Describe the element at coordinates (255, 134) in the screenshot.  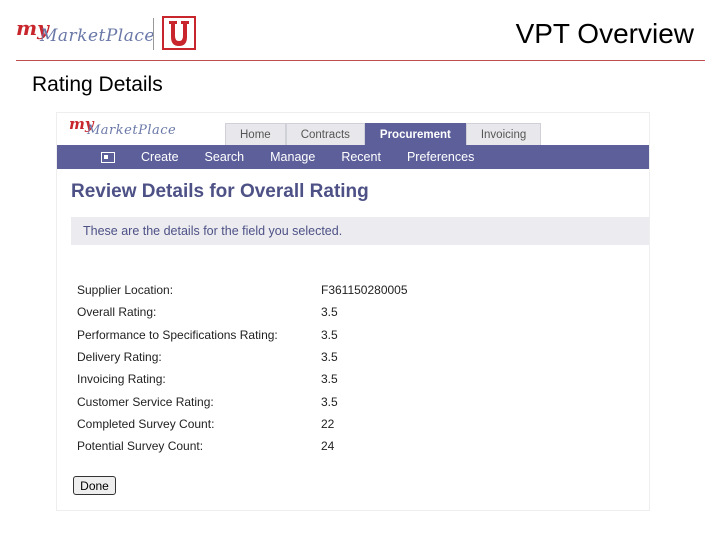
I see `tab-home: Home` at that location.